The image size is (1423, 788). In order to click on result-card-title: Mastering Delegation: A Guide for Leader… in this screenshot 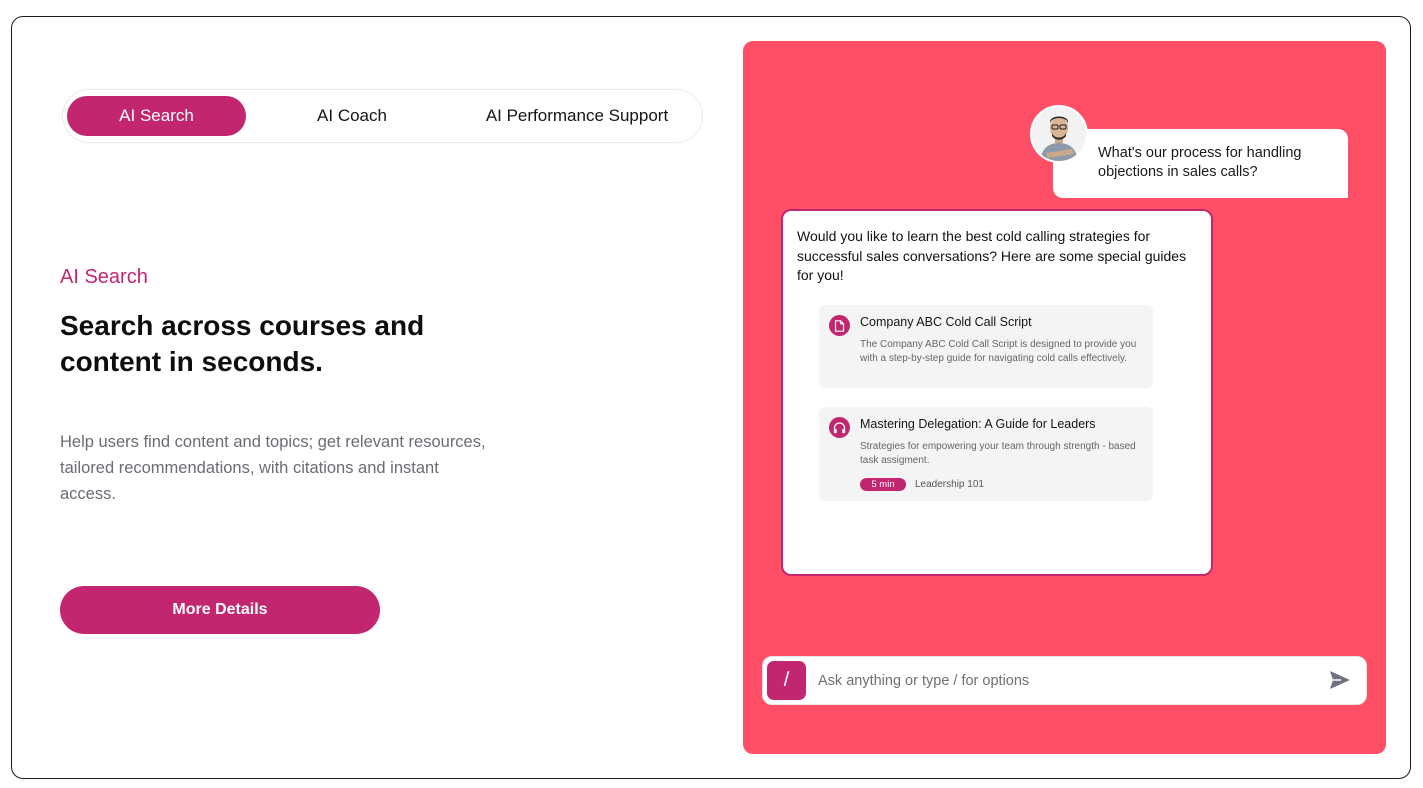, I will do `click(978, 424)`.